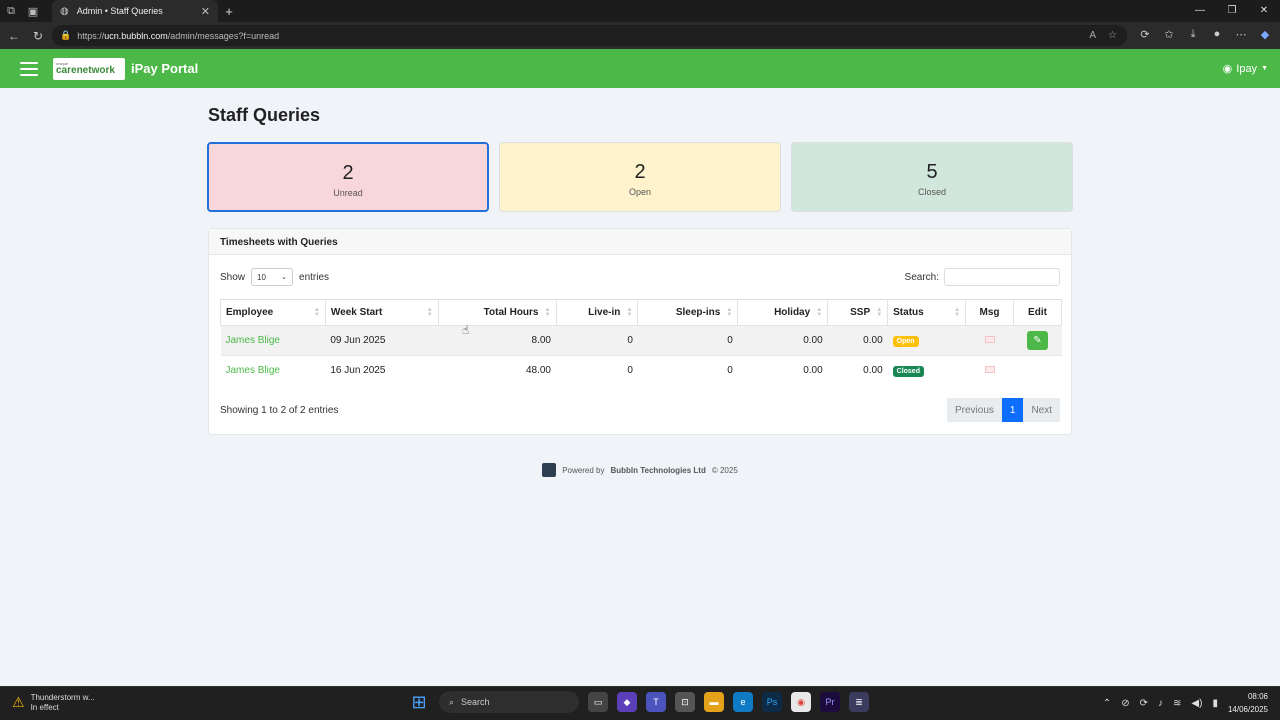  I want to click on stat-count: 2, so click(640, 172).